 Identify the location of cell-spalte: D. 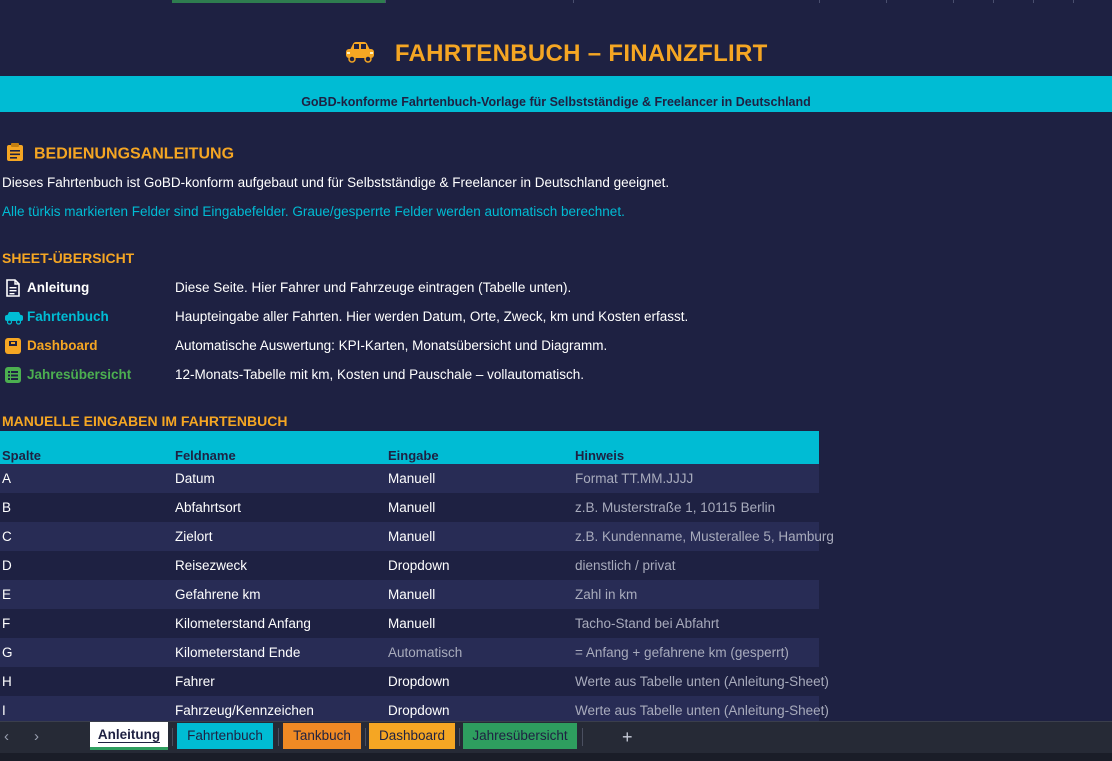
(7, 565).